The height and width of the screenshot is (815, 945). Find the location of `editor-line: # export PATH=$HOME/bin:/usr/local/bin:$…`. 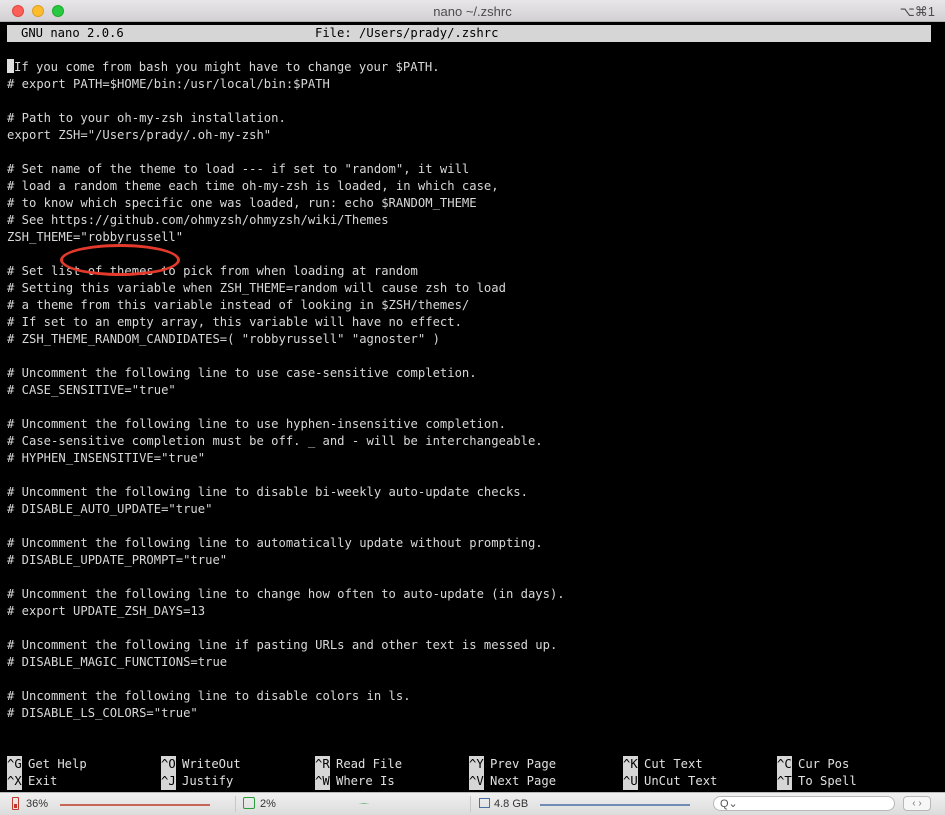

editor-line: # export PATH=$HOME/bin:/usr/local/bin:$… is located at coordinates (168, 84).